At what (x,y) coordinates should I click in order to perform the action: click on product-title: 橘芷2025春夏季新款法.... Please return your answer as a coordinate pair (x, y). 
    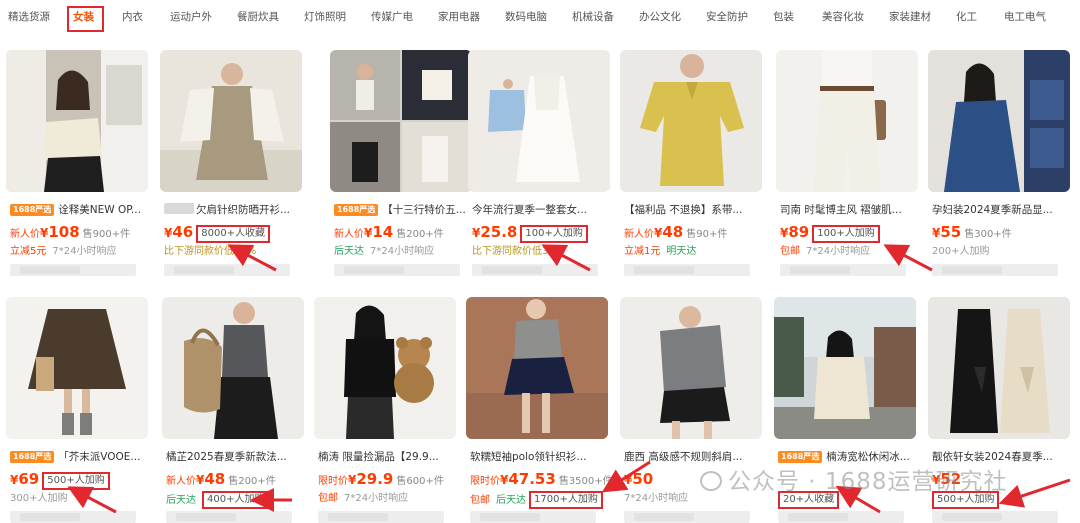
    Looking at the image, I should click on (226, 457).